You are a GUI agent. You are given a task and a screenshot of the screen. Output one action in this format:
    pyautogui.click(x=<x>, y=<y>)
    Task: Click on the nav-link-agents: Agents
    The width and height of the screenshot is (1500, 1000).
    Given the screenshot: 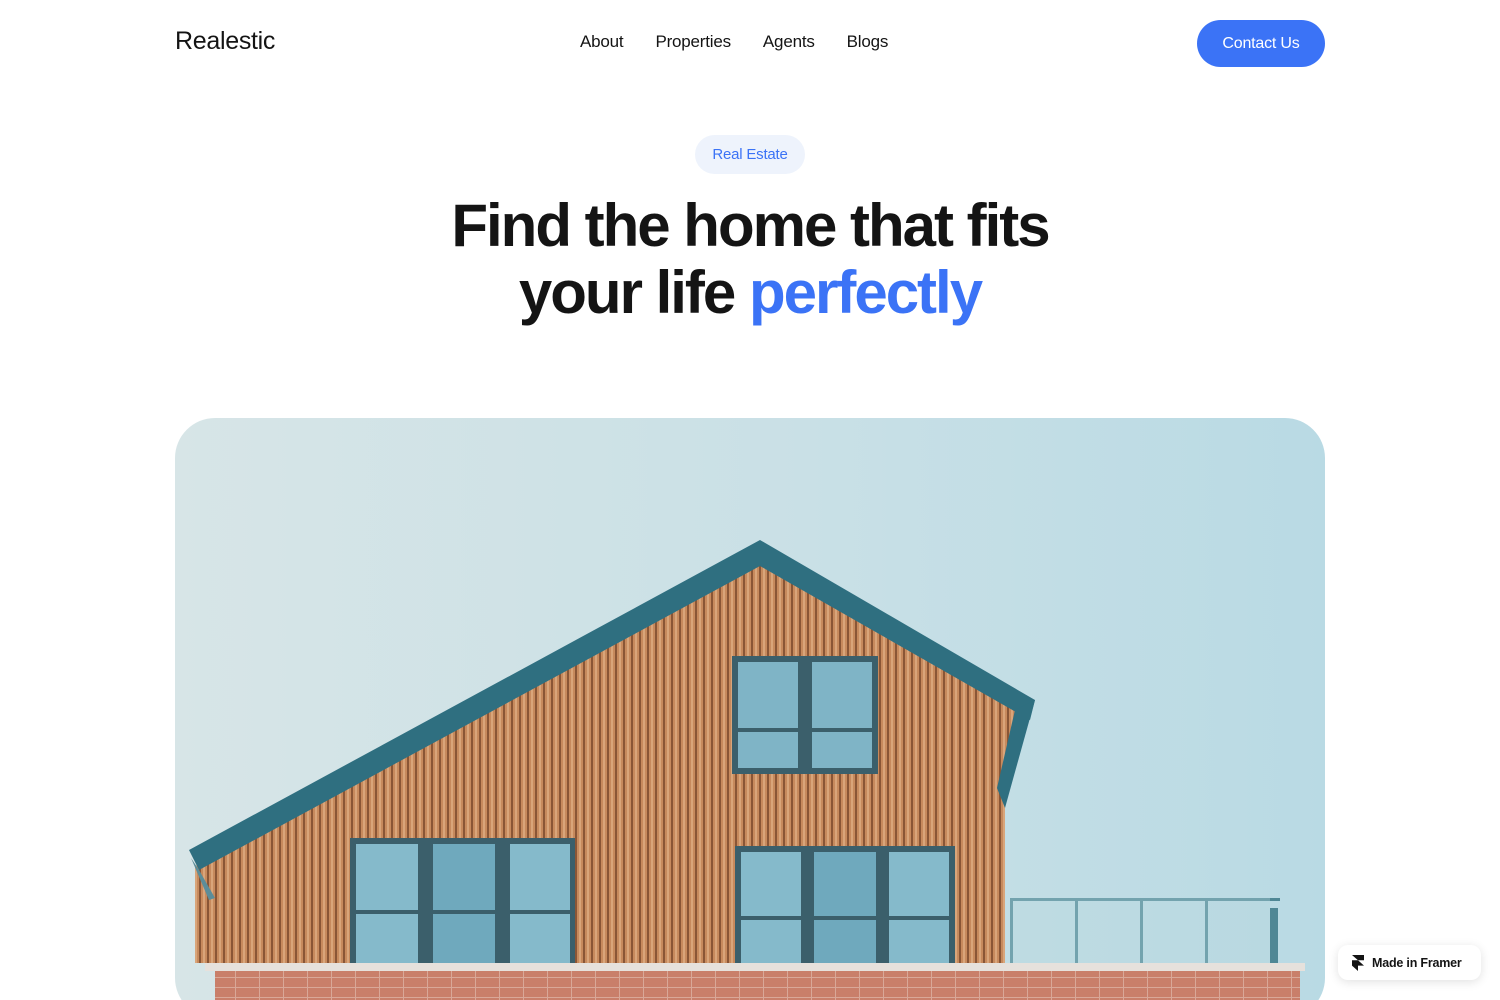 What is the action you would take?
    pyautogui.click(x=789, y=42)
    